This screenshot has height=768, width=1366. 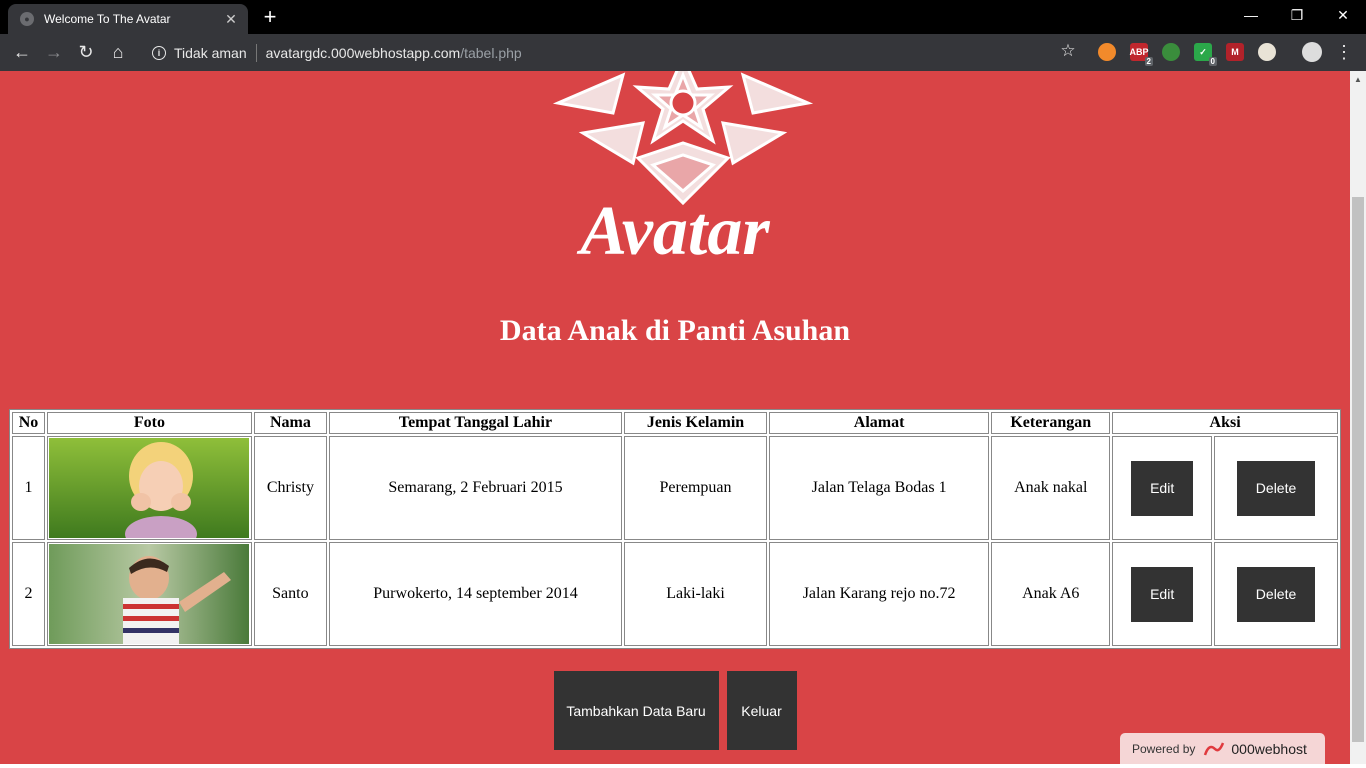 I want to click on security-label: Tidak aman, so click(x=210, y=52).